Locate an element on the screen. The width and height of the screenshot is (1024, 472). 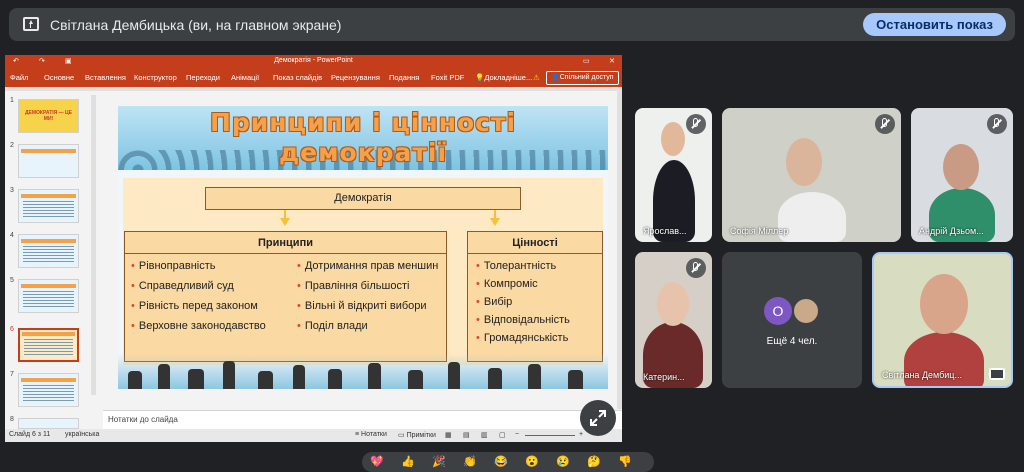
tab-animations: Анімації is located at coordinates (245, 77).